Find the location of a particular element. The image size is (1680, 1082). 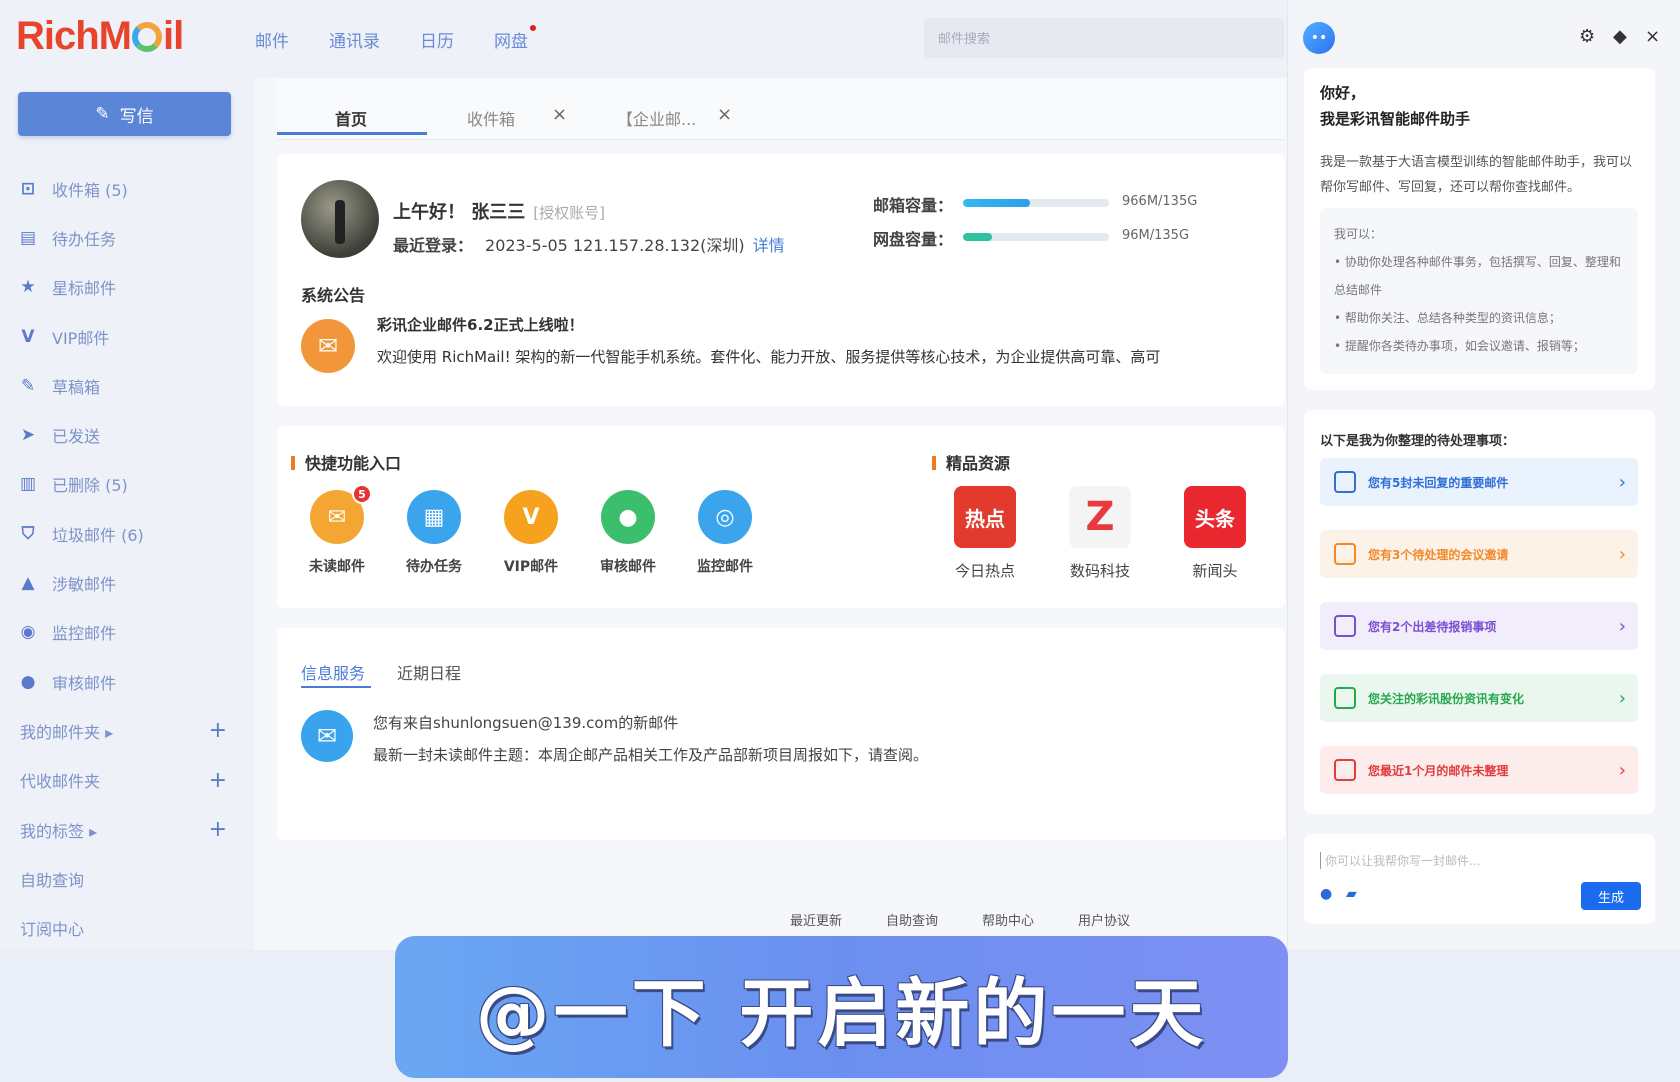

tab-home: 首页 is located at coordinates (351, 118).